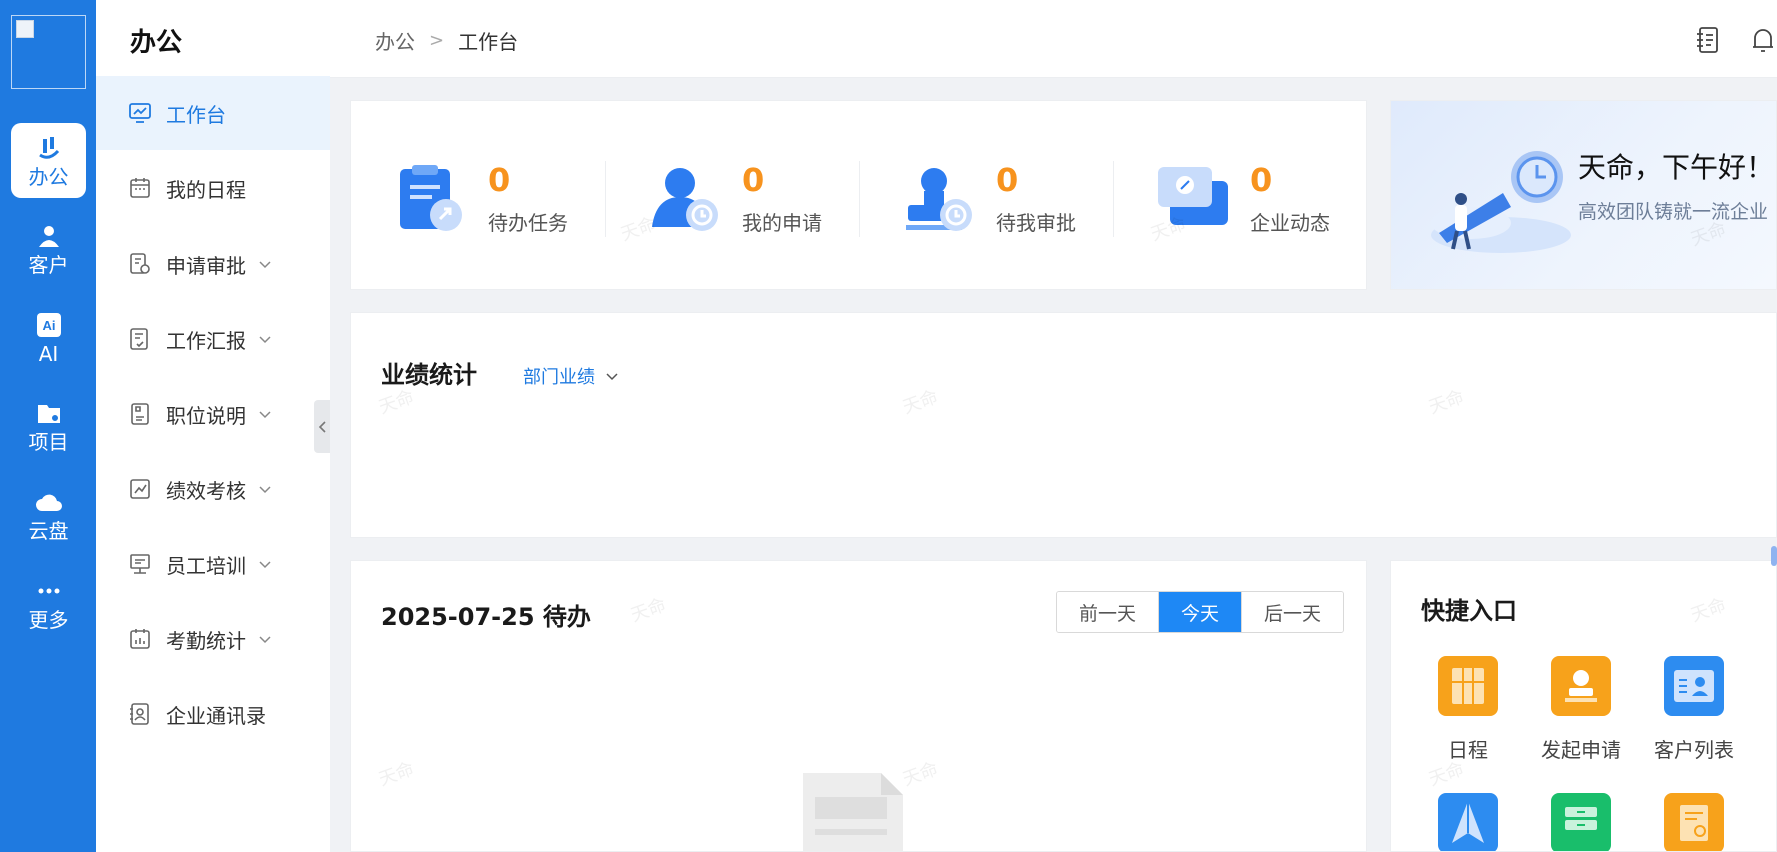 This screenshot has height=852, width=1777. I want to click on contacts-icon, so click(139, 714).